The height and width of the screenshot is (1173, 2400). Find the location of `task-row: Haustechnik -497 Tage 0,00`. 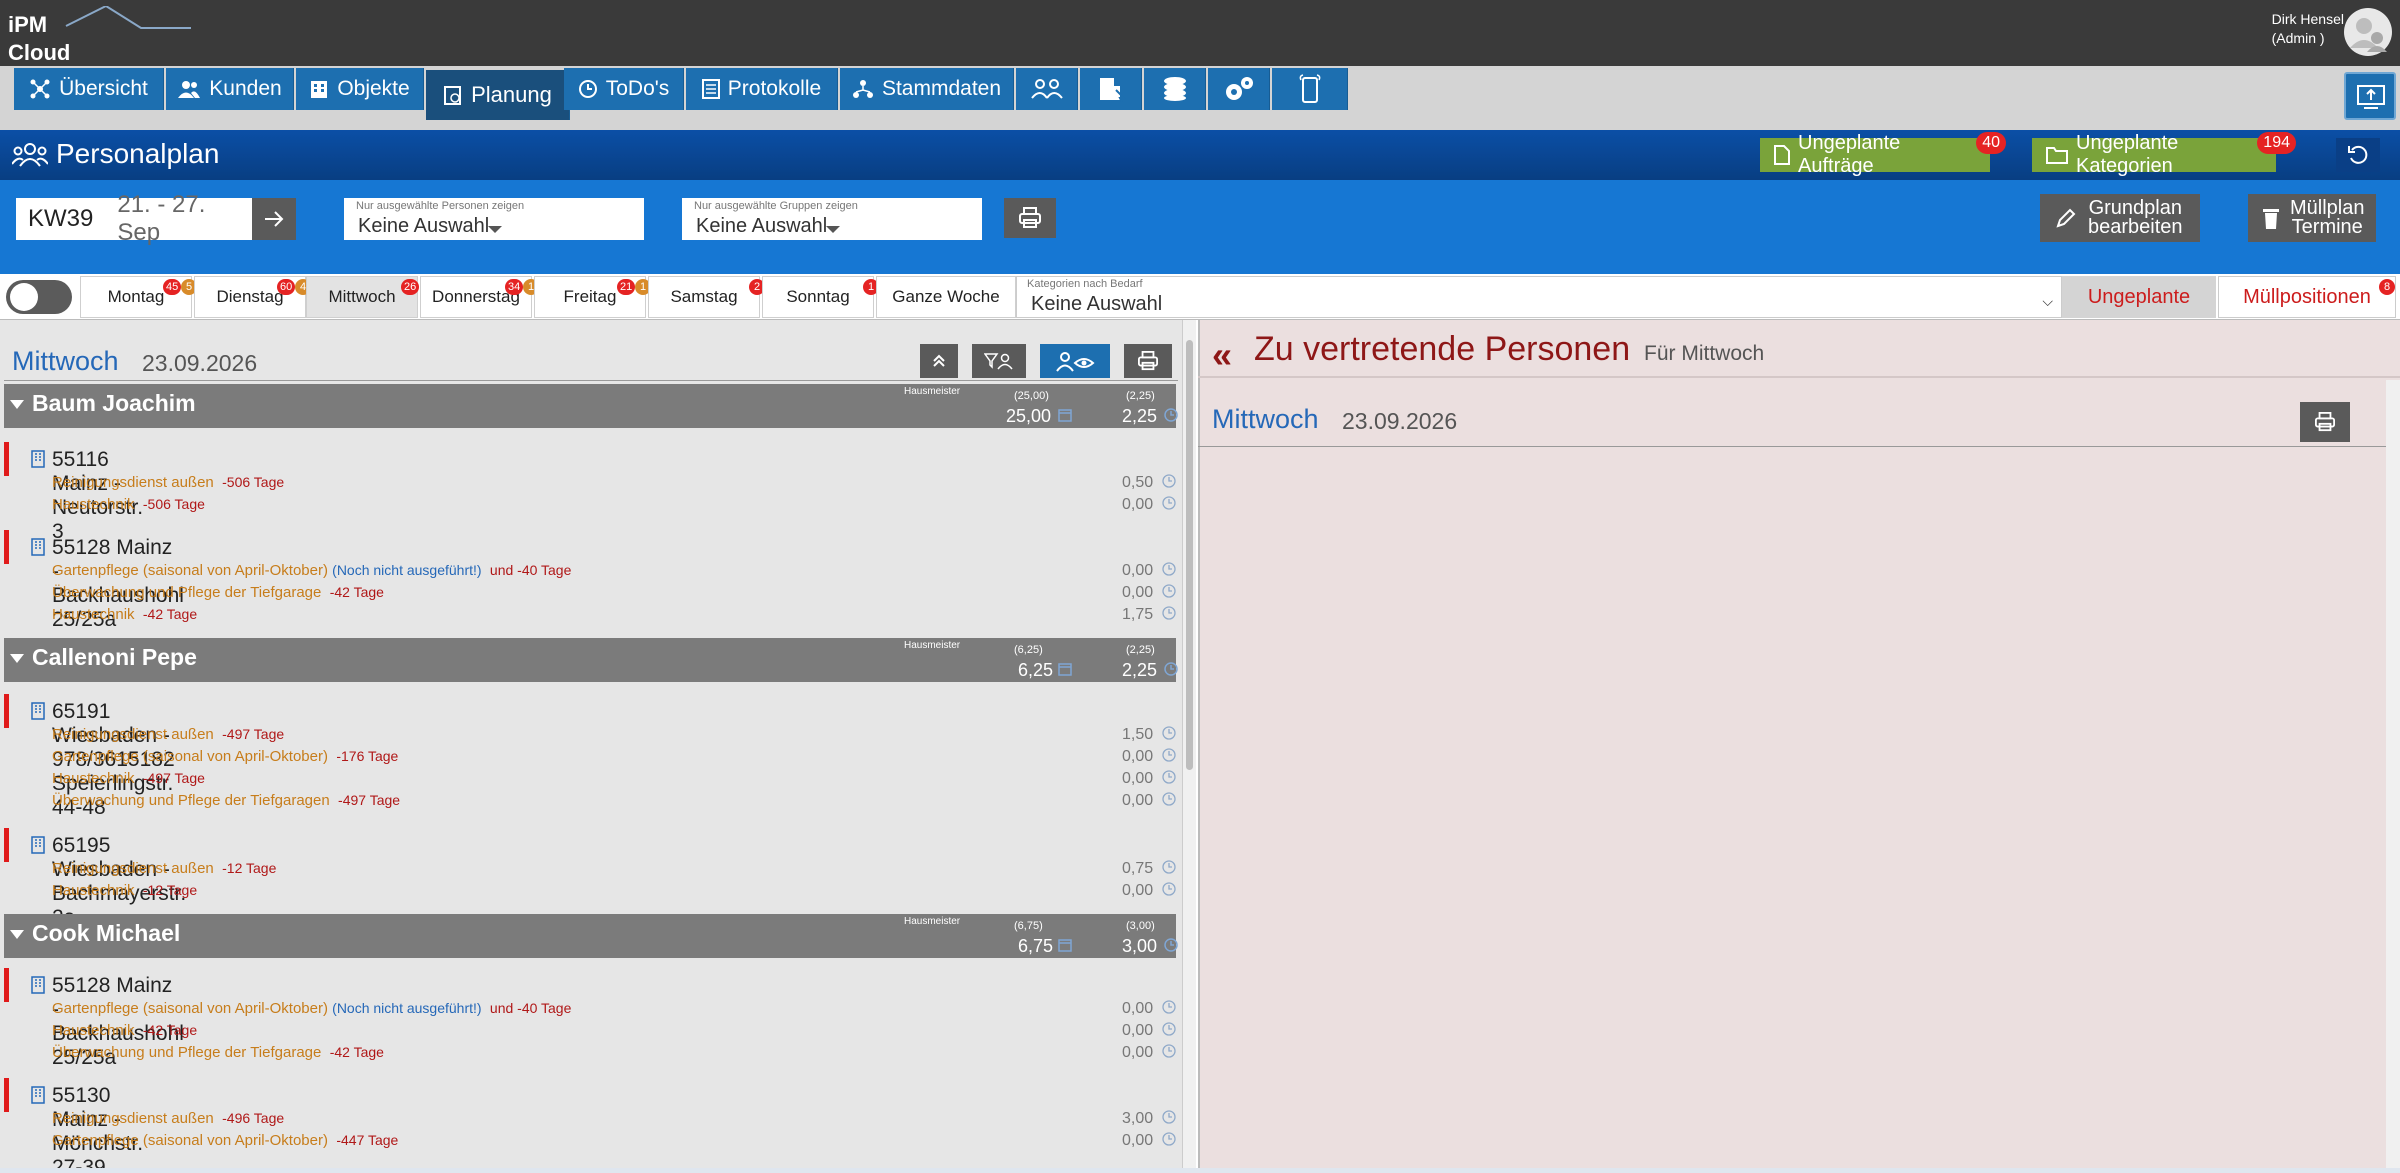

task-row: Haustechnik -497 Tage 0,00 is located at coordinates (590, 779).